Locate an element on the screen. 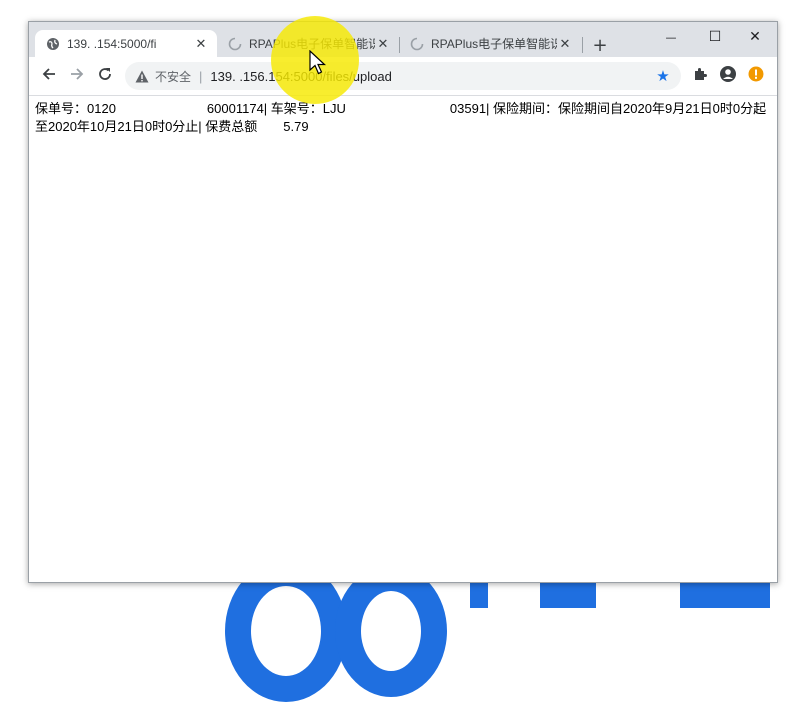 The image size is (789, 702). tab-title: 139. .154:5000/fi is located at coordinates (112, 43).